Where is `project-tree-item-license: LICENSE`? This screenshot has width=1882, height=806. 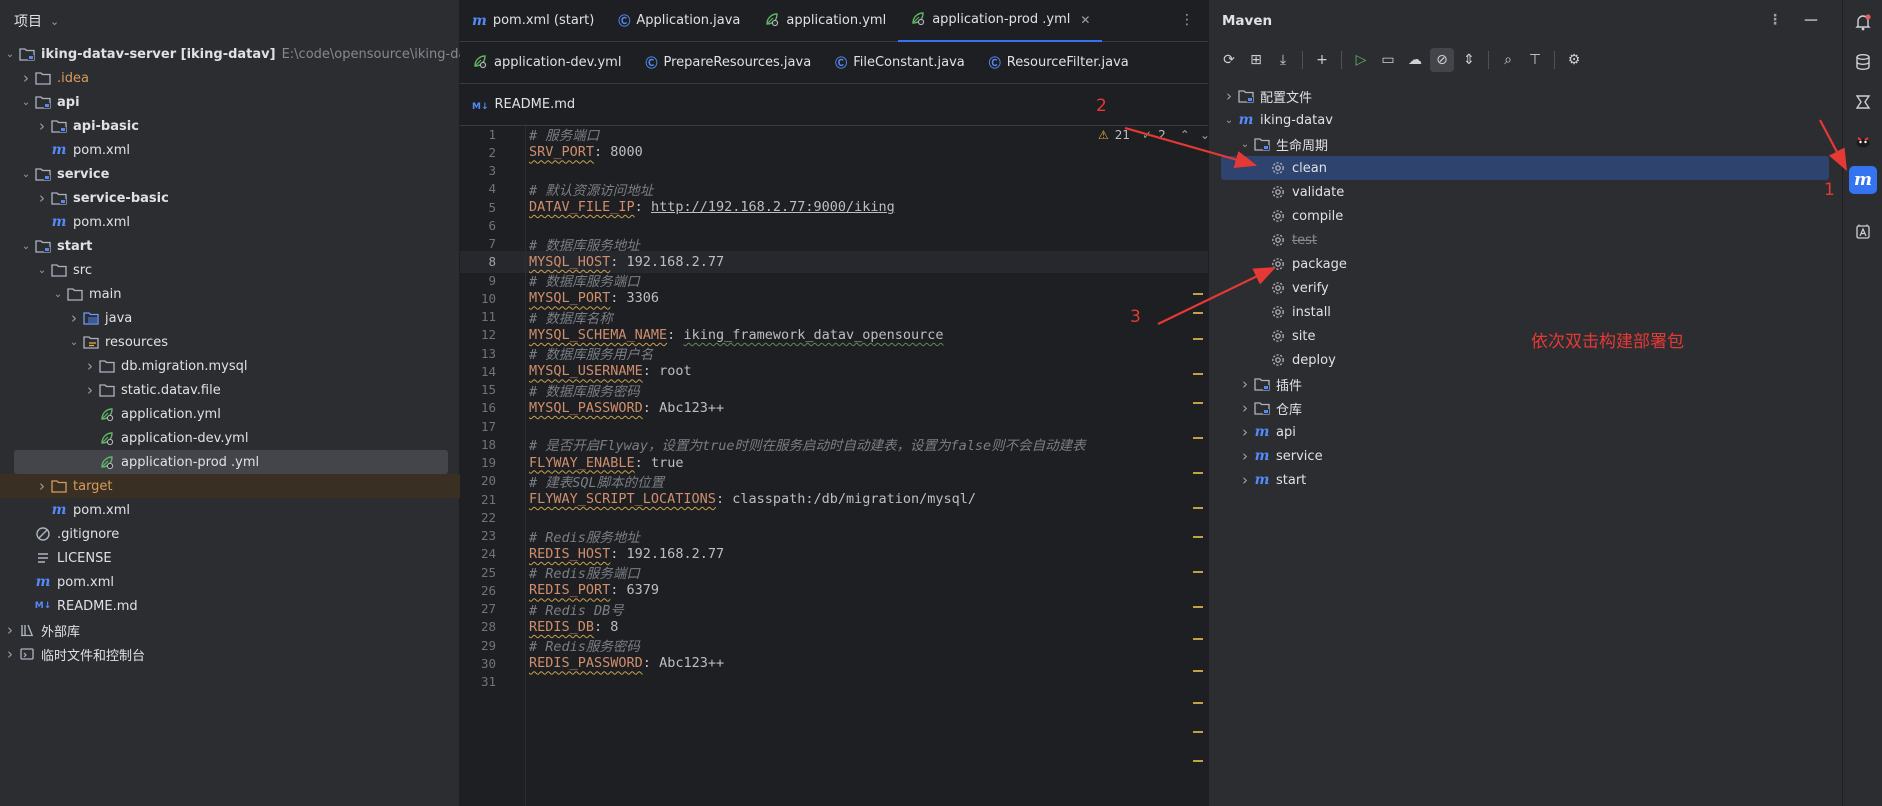 project-tree-item-license: LICENSE is located at coordinates (230, 558).